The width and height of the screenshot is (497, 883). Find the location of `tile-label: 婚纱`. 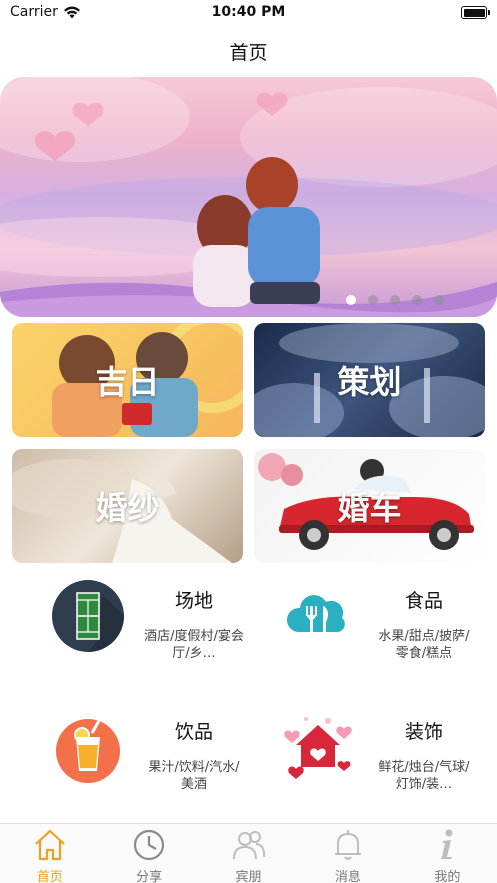

tile-label: 婚纱 is located at coordinates (127, 508).